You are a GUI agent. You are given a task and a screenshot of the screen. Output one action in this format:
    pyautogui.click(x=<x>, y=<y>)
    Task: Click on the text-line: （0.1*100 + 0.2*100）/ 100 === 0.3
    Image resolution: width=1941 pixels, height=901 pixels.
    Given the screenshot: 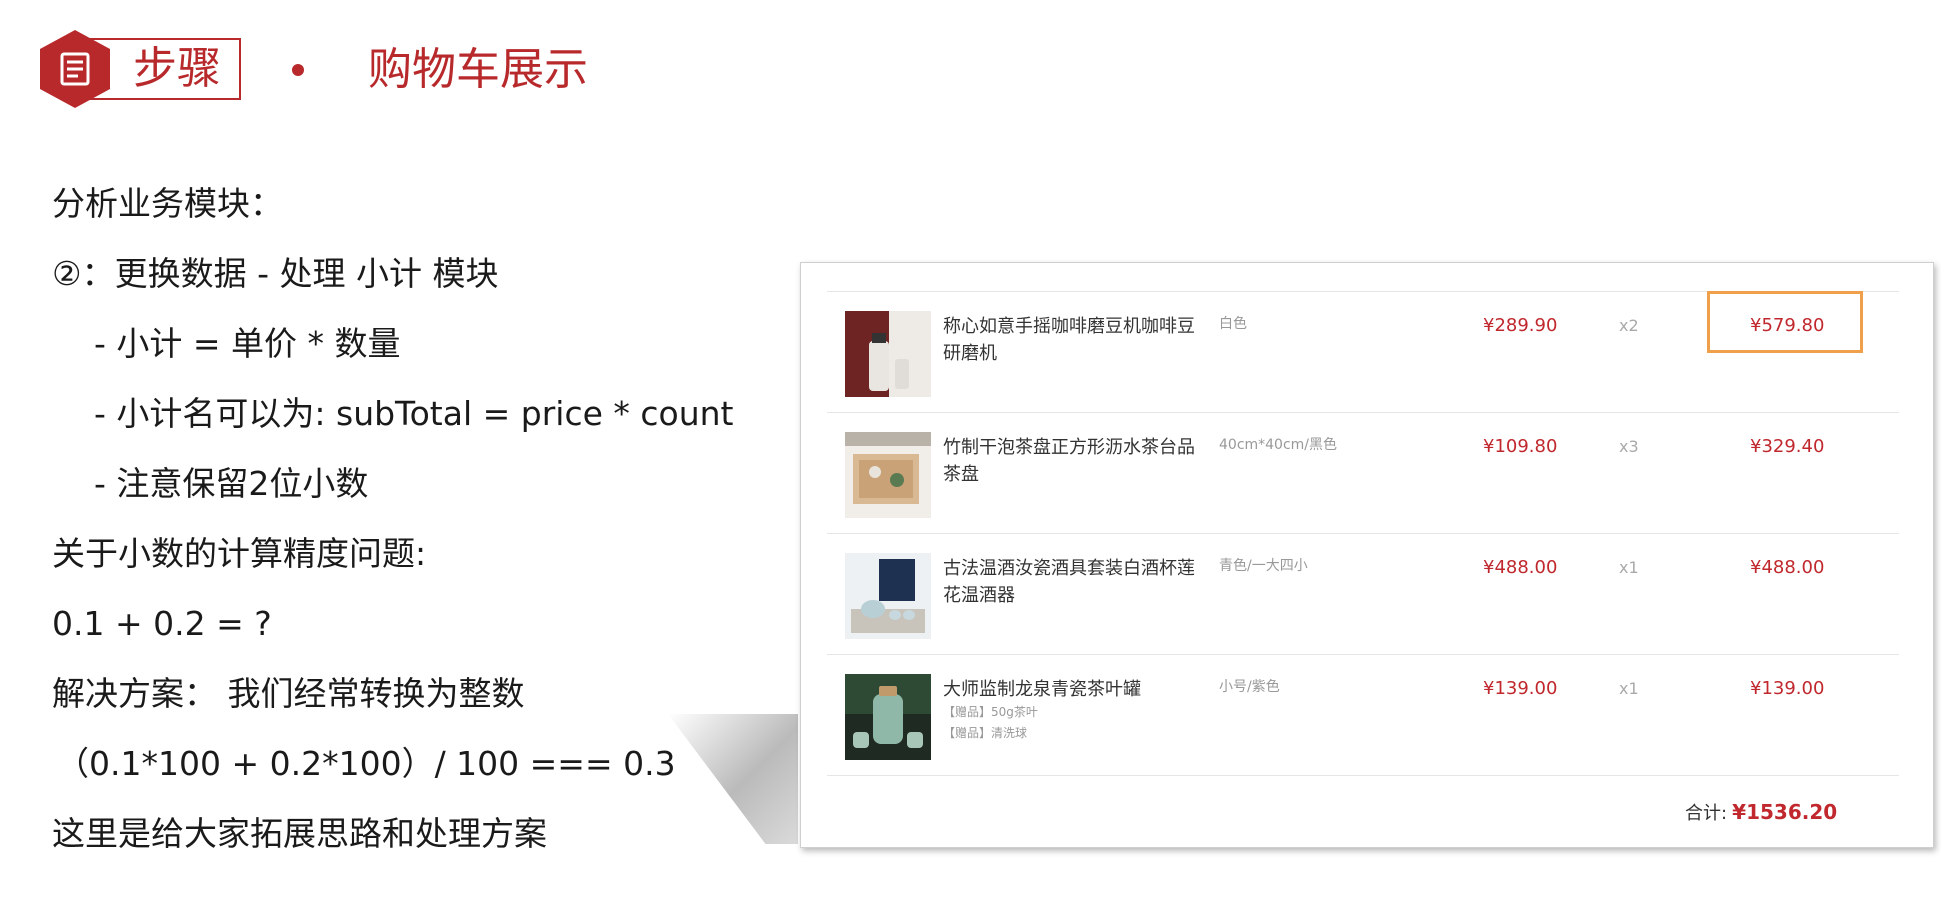 What is the action you would take?
    pyautogui.click(x=366, y=763)
    